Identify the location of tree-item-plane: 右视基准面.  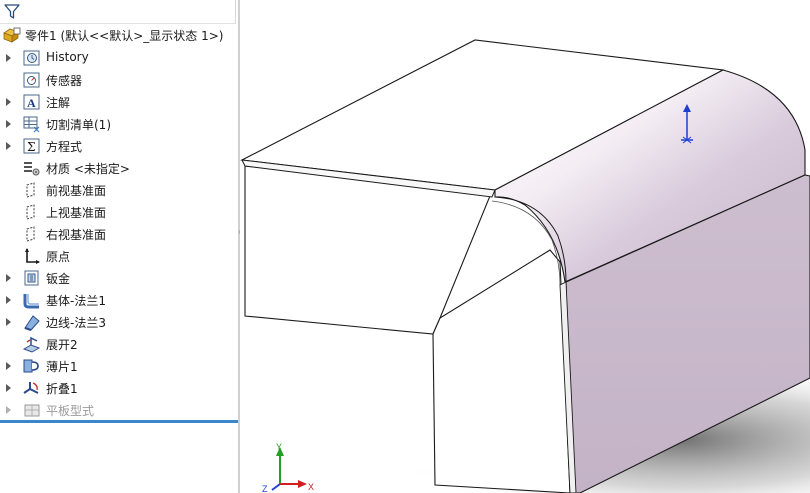
(119, 234).